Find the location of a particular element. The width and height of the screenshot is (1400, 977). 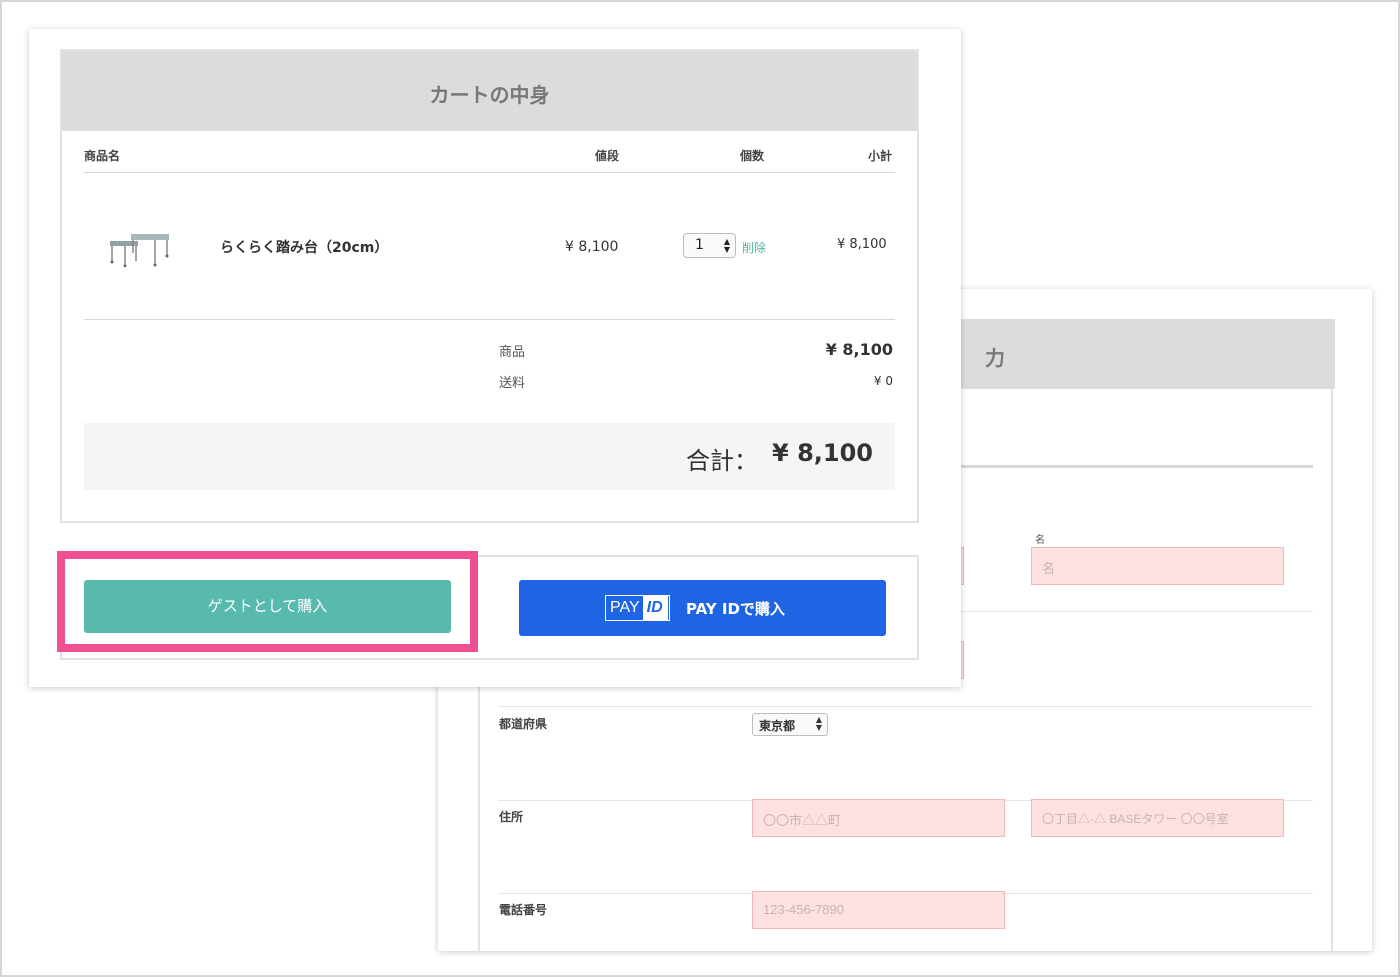

delete-link: 削除 is located at coordinates (754, 247).